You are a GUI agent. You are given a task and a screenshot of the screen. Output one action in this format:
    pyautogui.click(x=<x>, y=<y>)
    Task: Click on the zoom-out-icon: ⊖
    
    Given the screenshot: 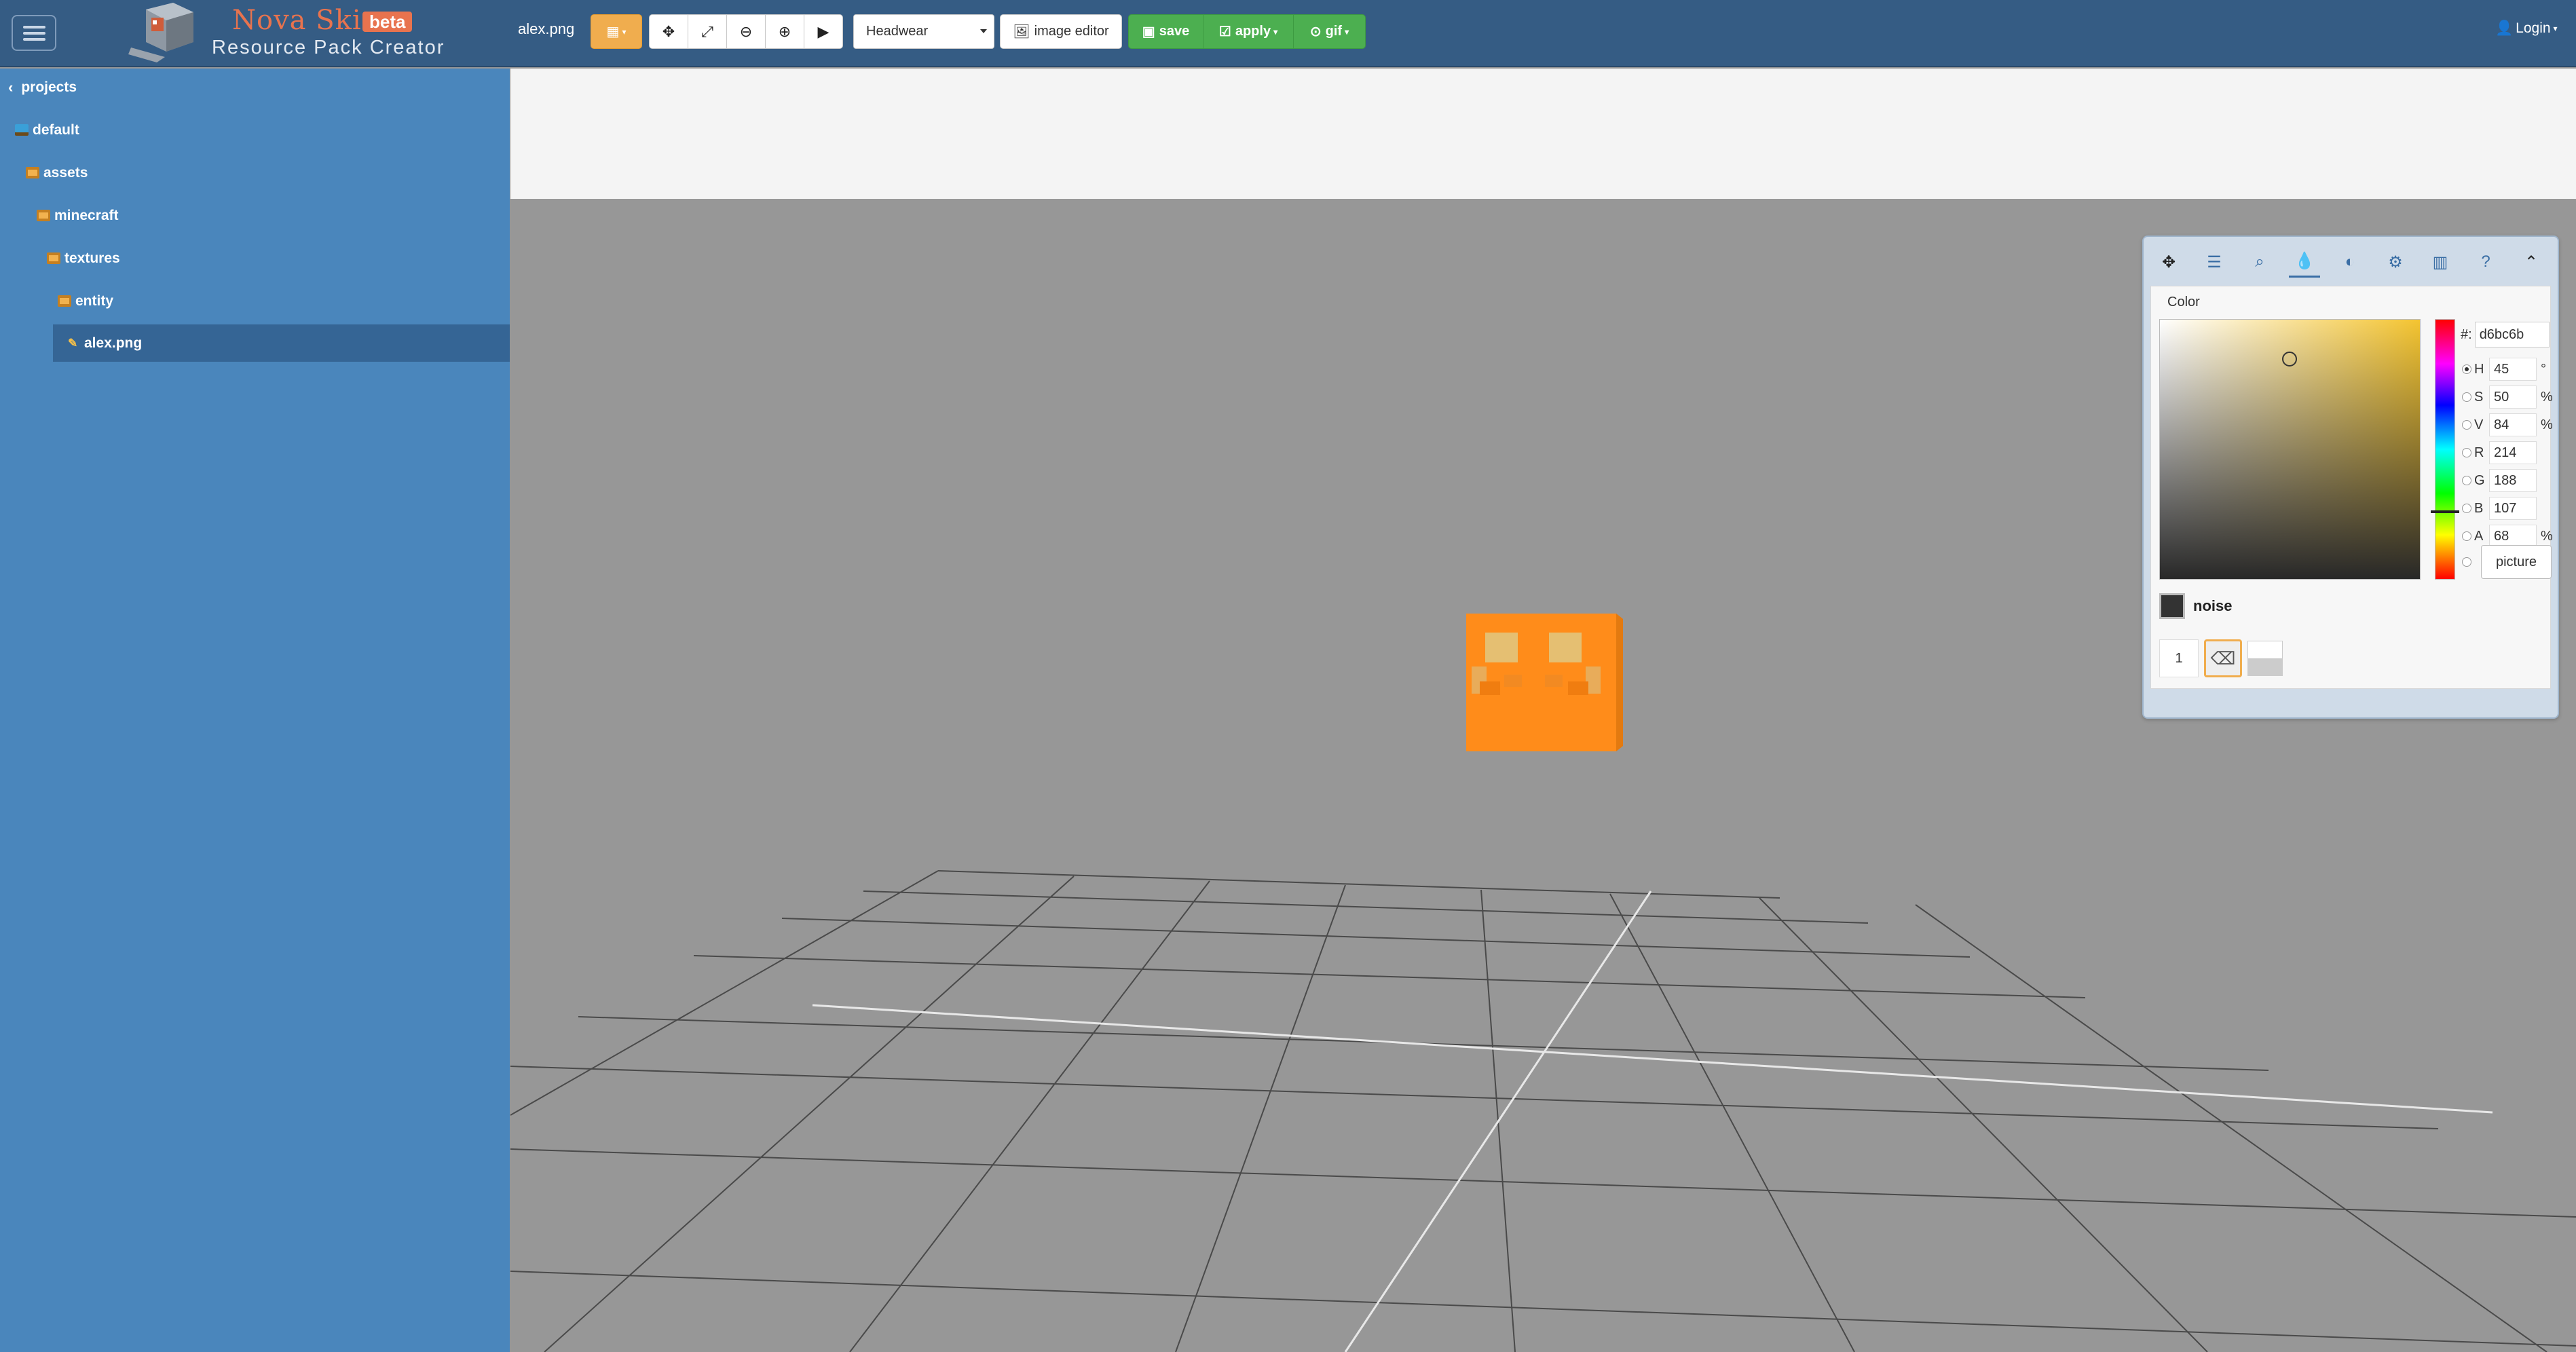 What is the action you would take?
    pyautogui.click(x=746, y=31)
    